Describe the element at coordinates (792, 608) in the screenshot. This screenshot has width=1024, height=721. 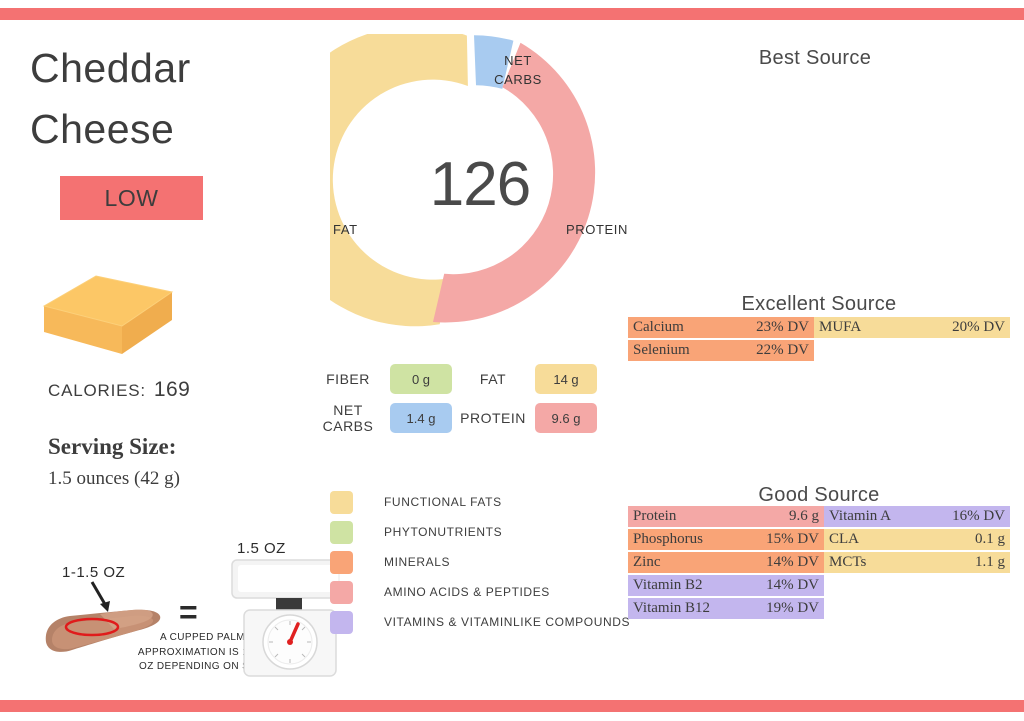
I see `nutrient-value: 19% DV` at that location.